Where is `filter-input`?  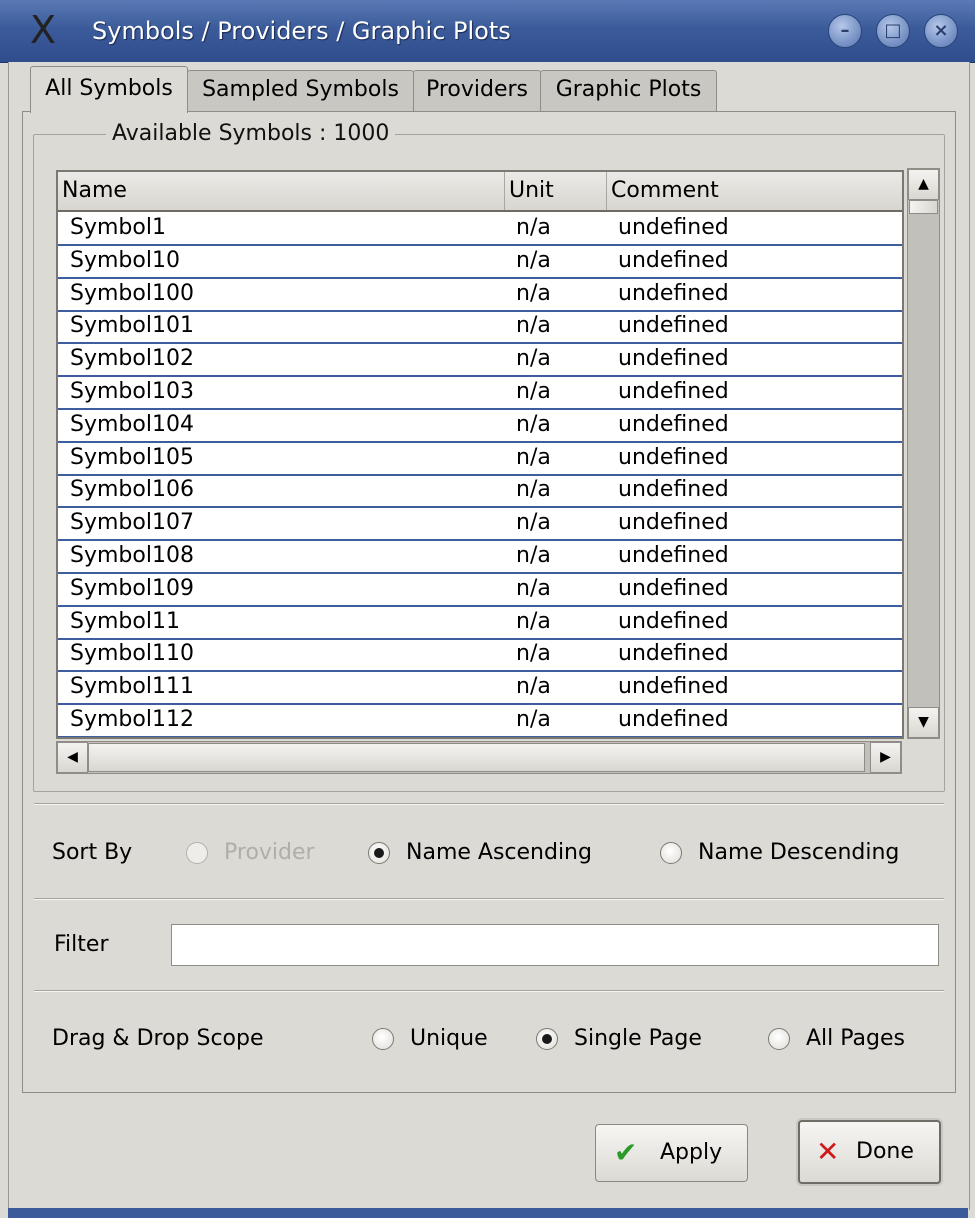
filter-input is located at coordinates (555, 945).